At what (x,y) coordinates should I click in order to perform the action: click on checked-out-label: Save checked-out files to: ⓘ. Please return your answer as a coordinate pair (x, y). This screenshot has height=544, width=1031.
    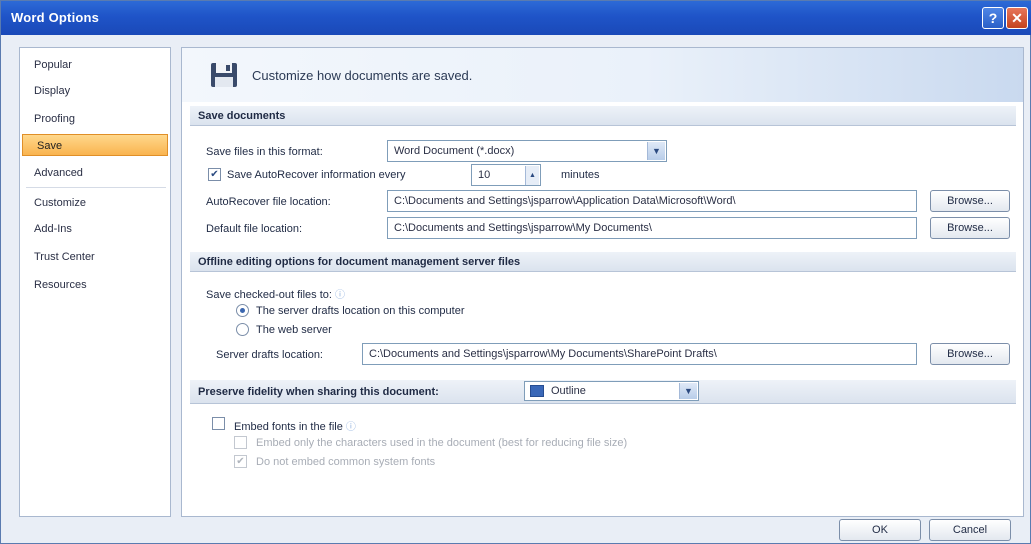
    Looking at the image, I should click on (275, 293).